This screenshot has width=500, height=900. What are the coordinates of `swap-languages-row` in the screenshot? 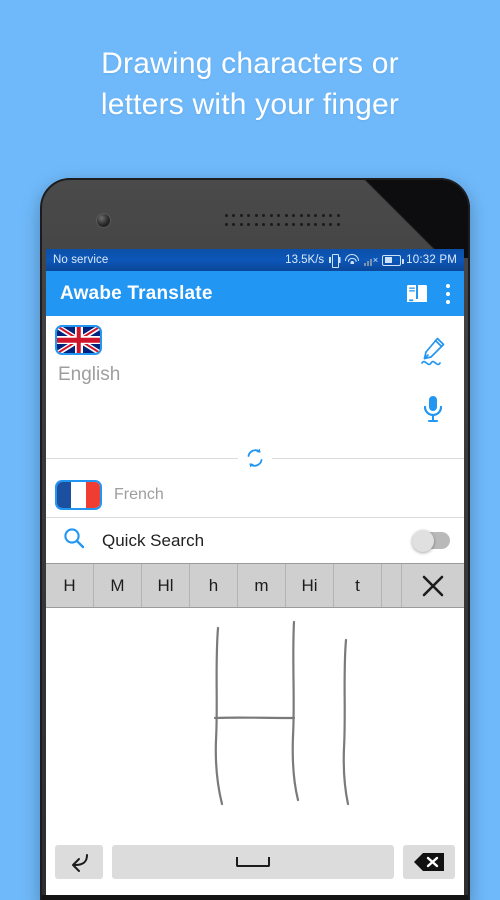 It's located at (255, 458).